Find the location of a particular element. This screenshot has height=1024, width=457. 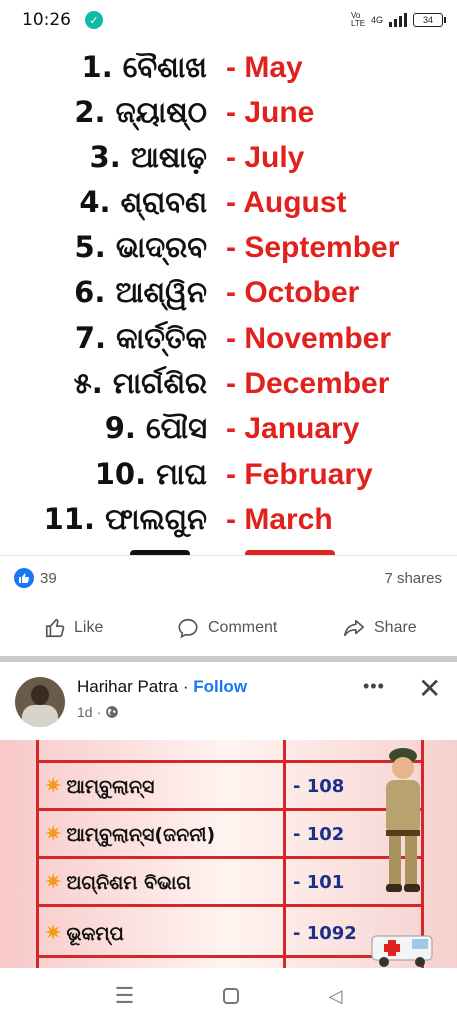

service-name: ଅଗ୍ନିଶମ ବିଭାଗ is located at coordinates (128, 883).